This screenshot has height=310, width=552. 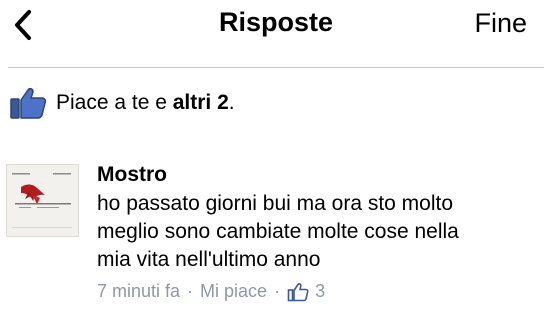 I want to click on likes-summary: Piace a te e altri 2., so click(x=122, y=103).